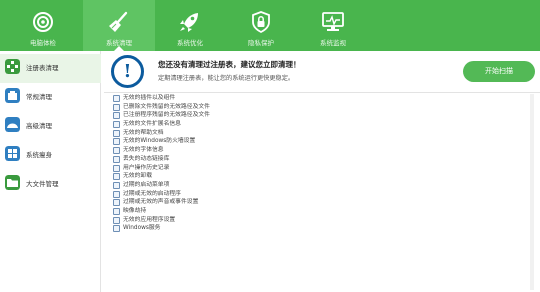 Image resolution: width=540 pixels, height=292 pixels. Describe the element at coordinates (333, 43) in the screenshot. I see `tool-label: 系统监视` at that location.